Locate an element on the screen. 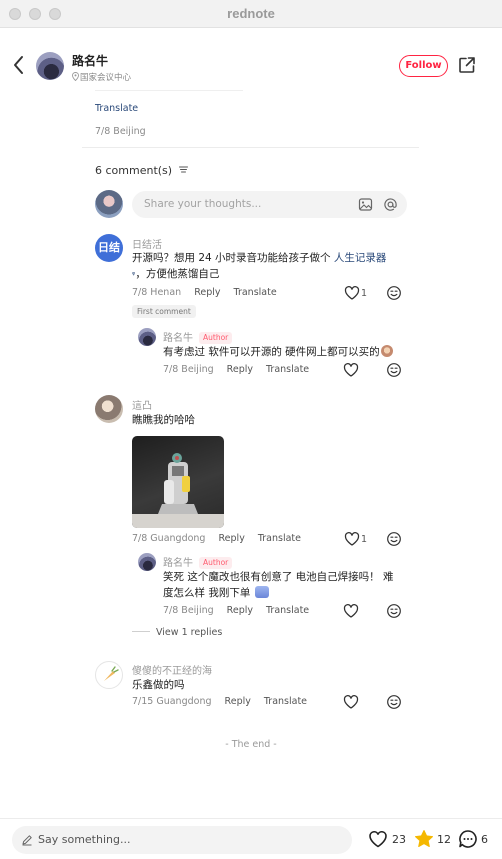 This screenshot has width=502, height=859. bottom-bar: Say something... 23 12 6 is located at coordinates (251, 838).